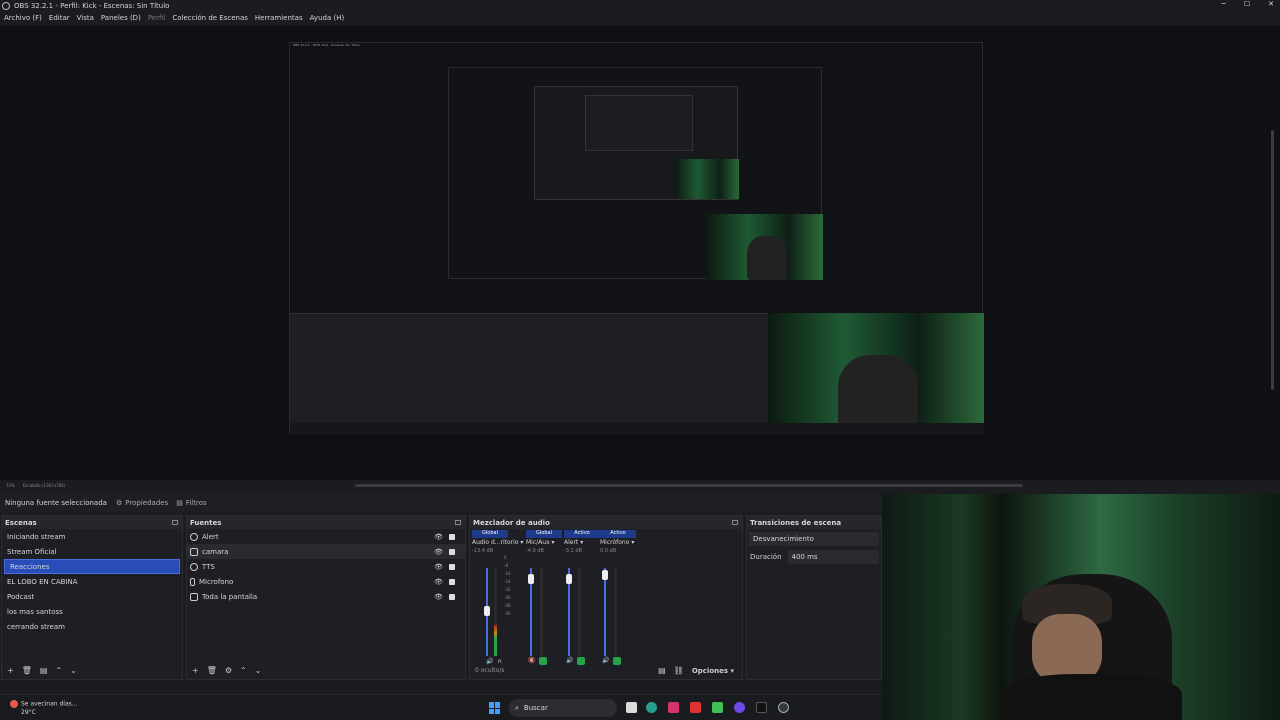 This screenshot has width=1280, height=720. Describe the element at coordinates (326, 566) in the screenshot. I see `source-item: TTS 👁` at that location.